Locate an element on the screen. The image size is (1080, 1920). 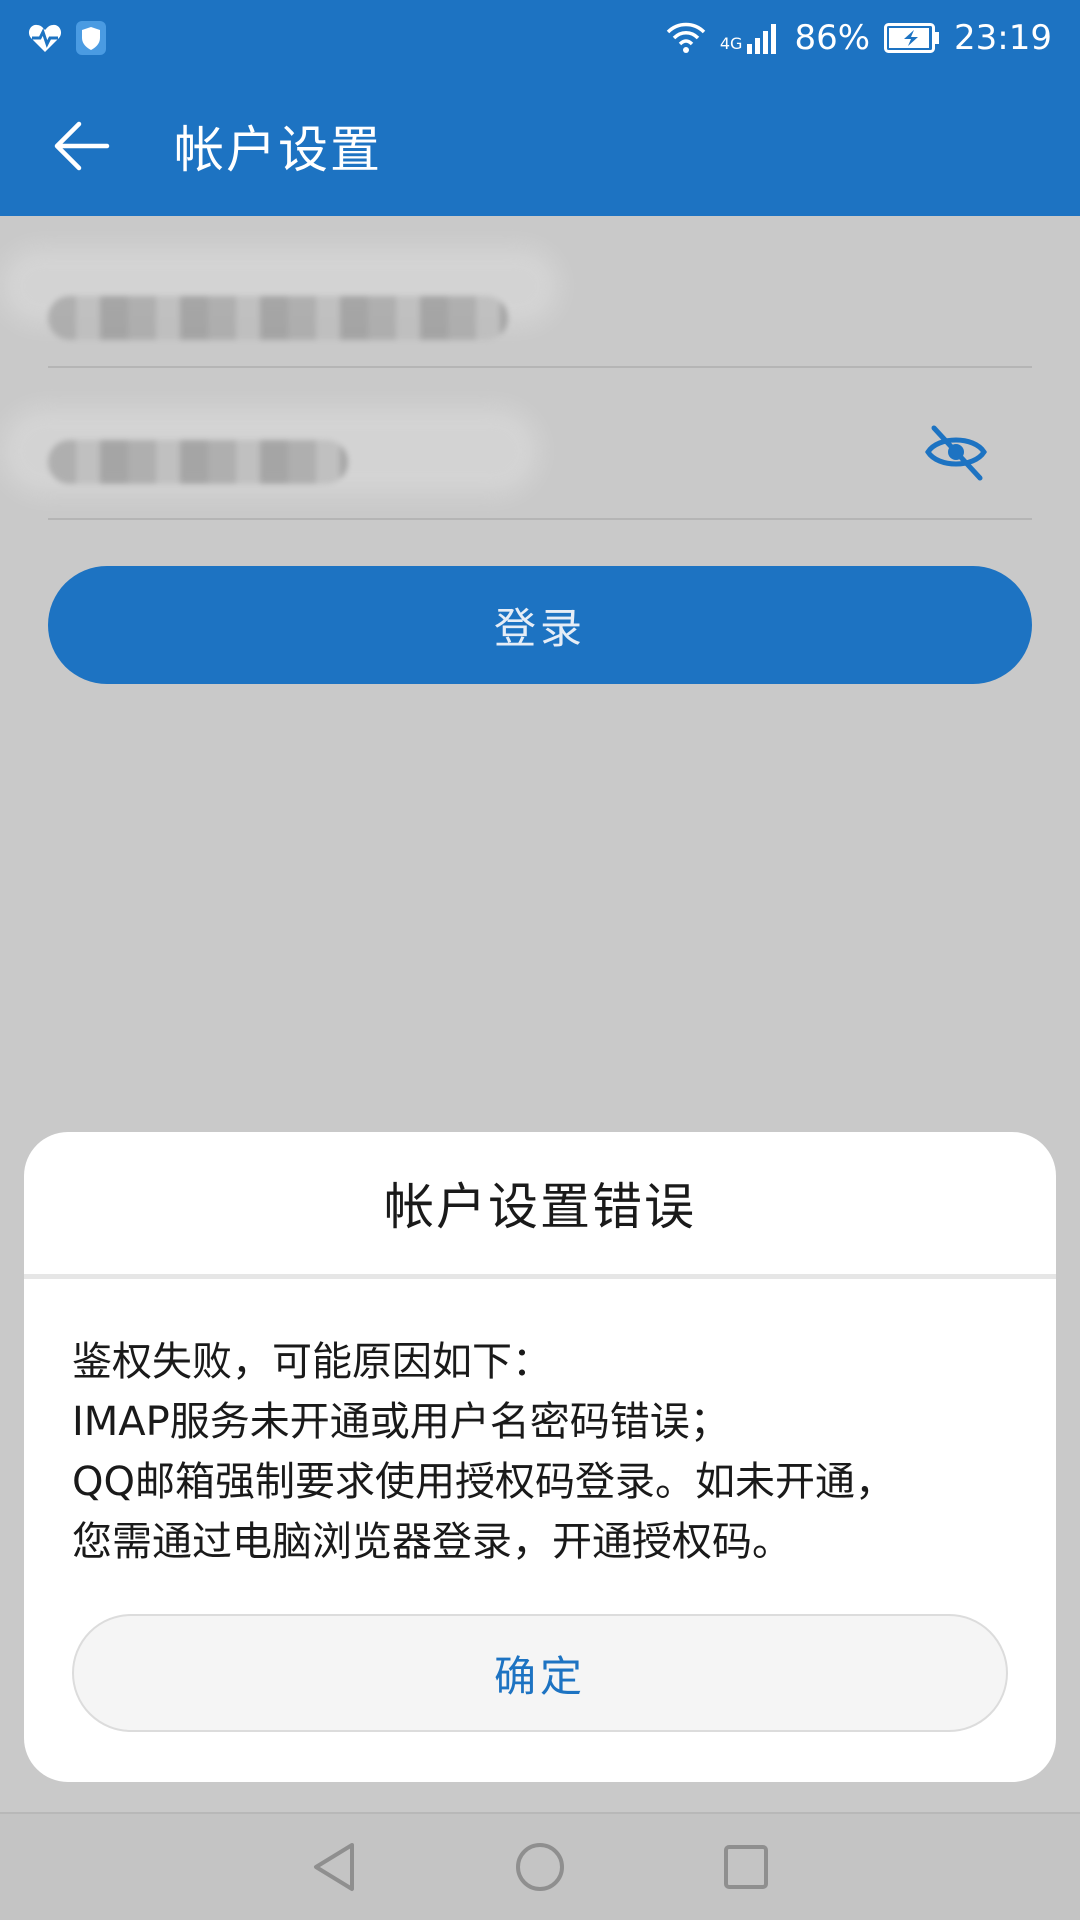
dialog-message-line: QQ邮箱强制要求使用授权码登录。如未开通， is located at coordinates (483, 1482).